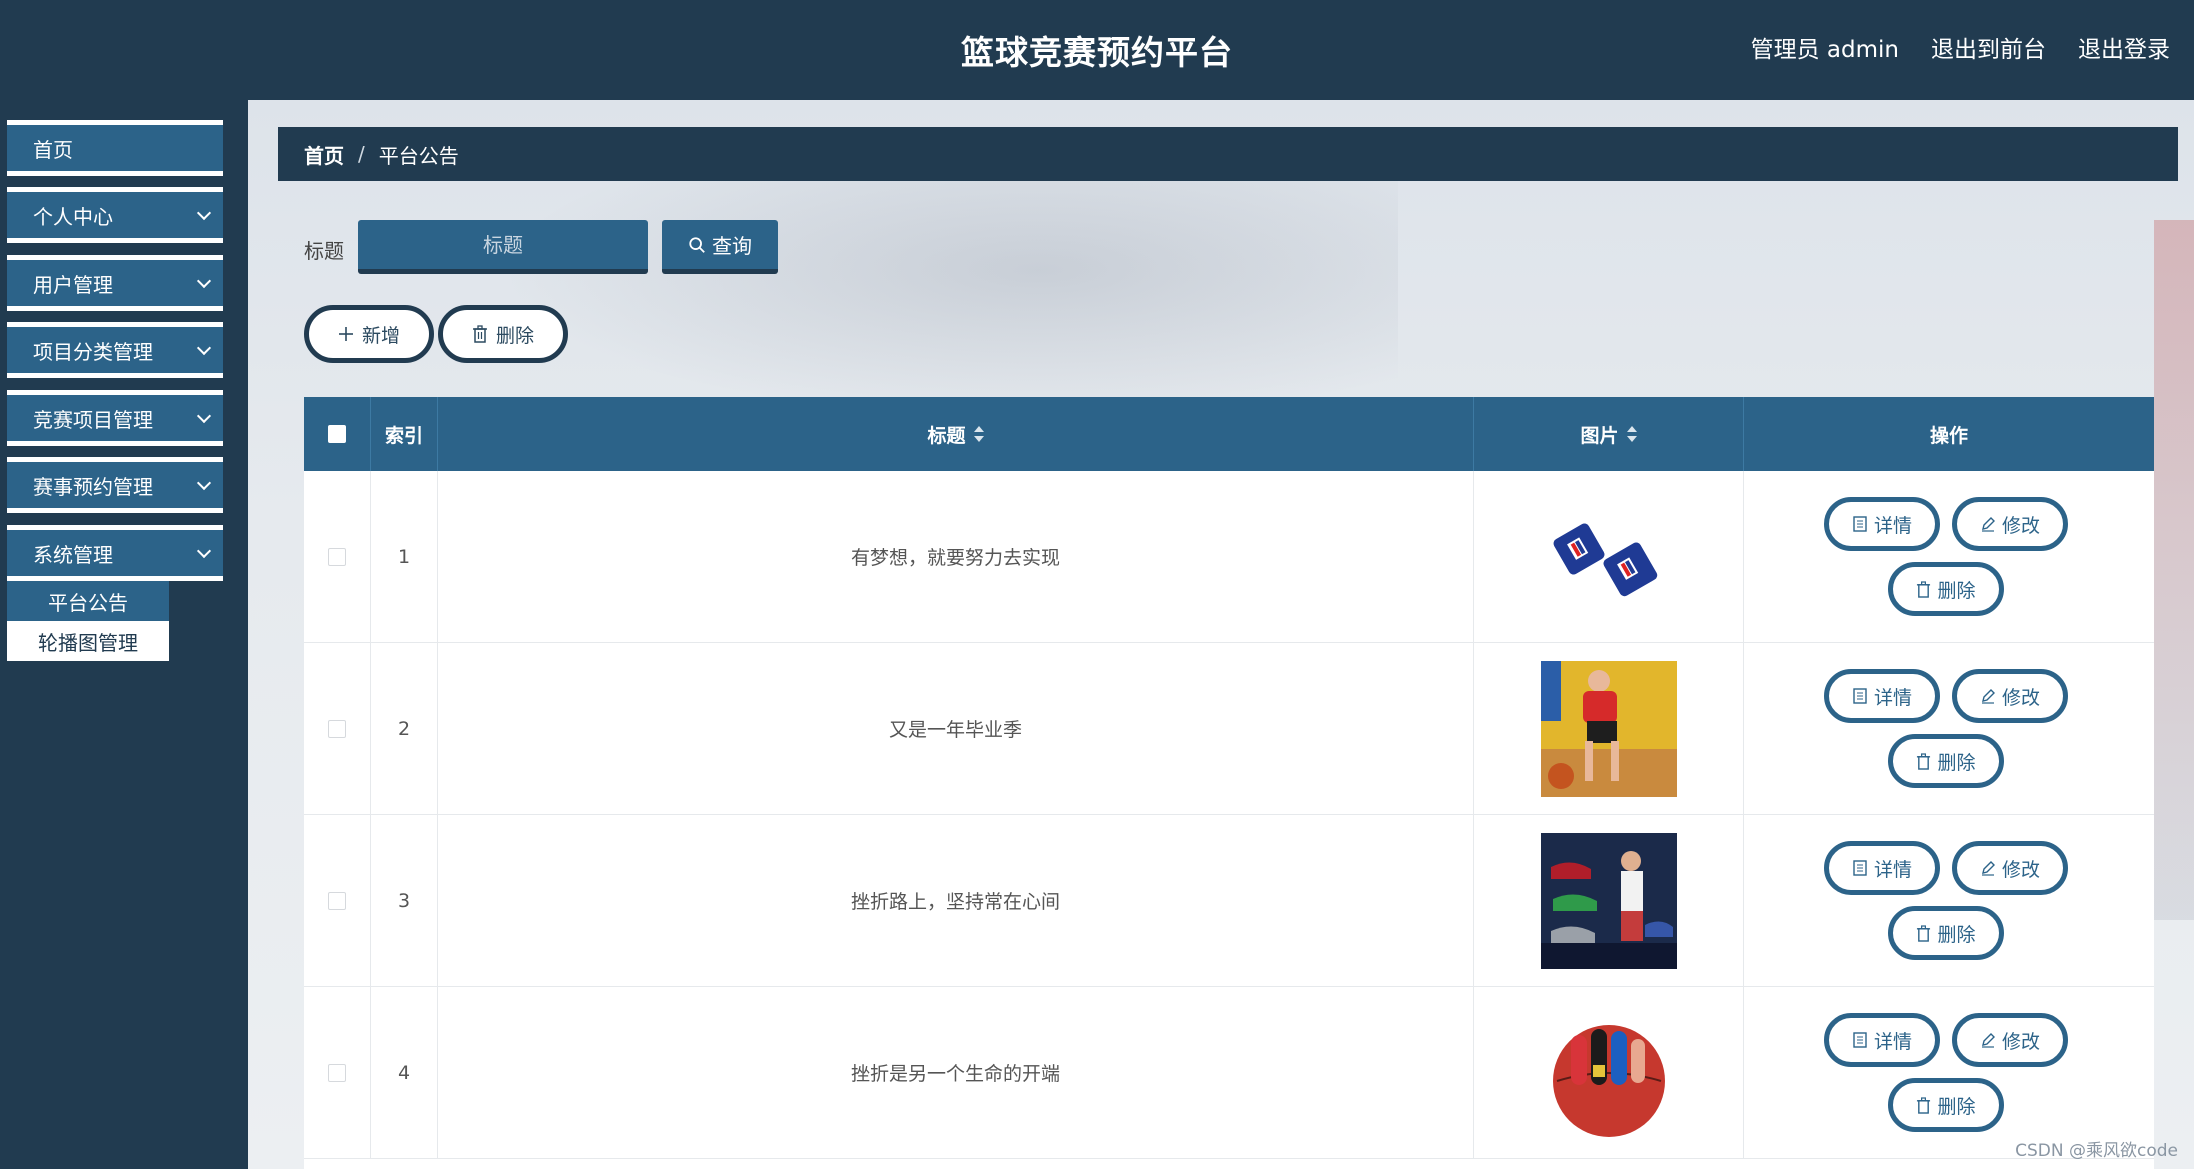 The width and height of the screenshot is (2194, 1169). I want to click on sidebar-subitem-announcements: 平台公告, so click(88, 601).